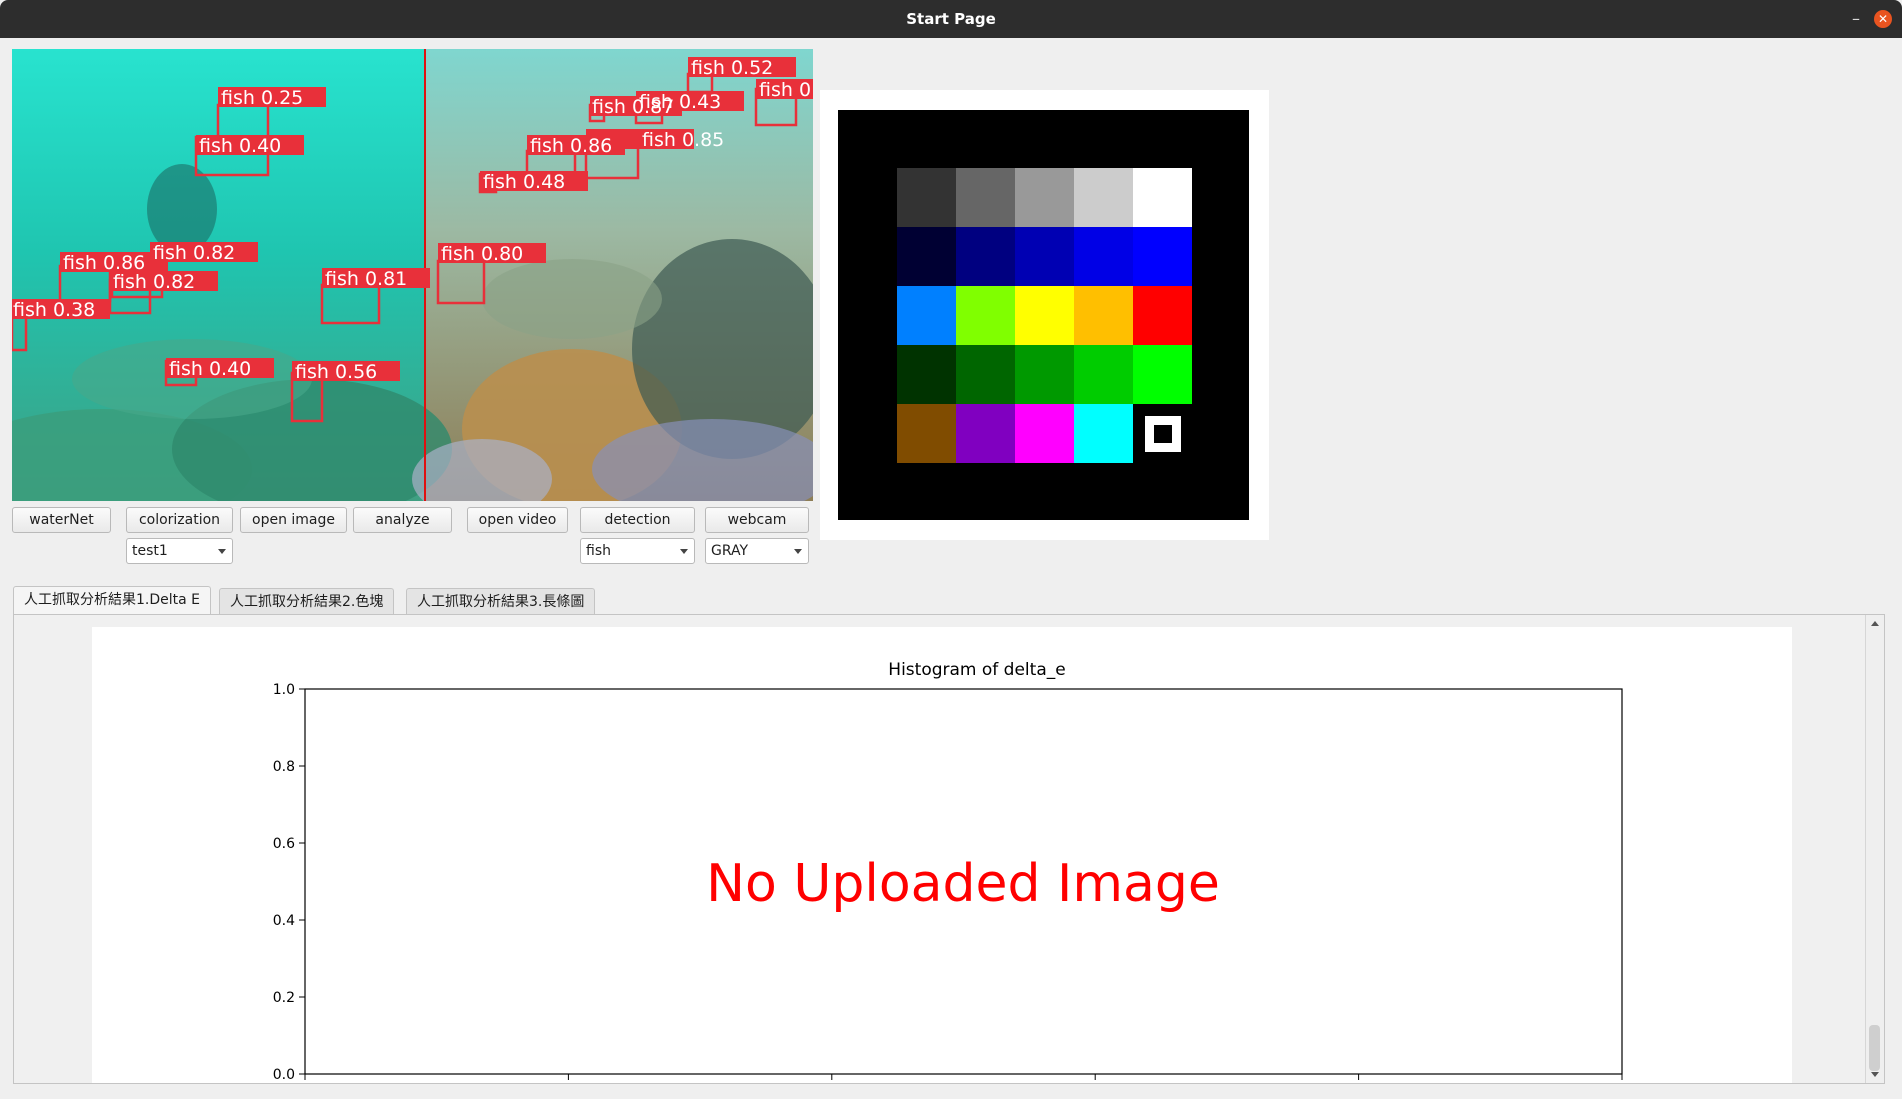  I want to click on color-mode-value: GRAY, so click(730, 551).